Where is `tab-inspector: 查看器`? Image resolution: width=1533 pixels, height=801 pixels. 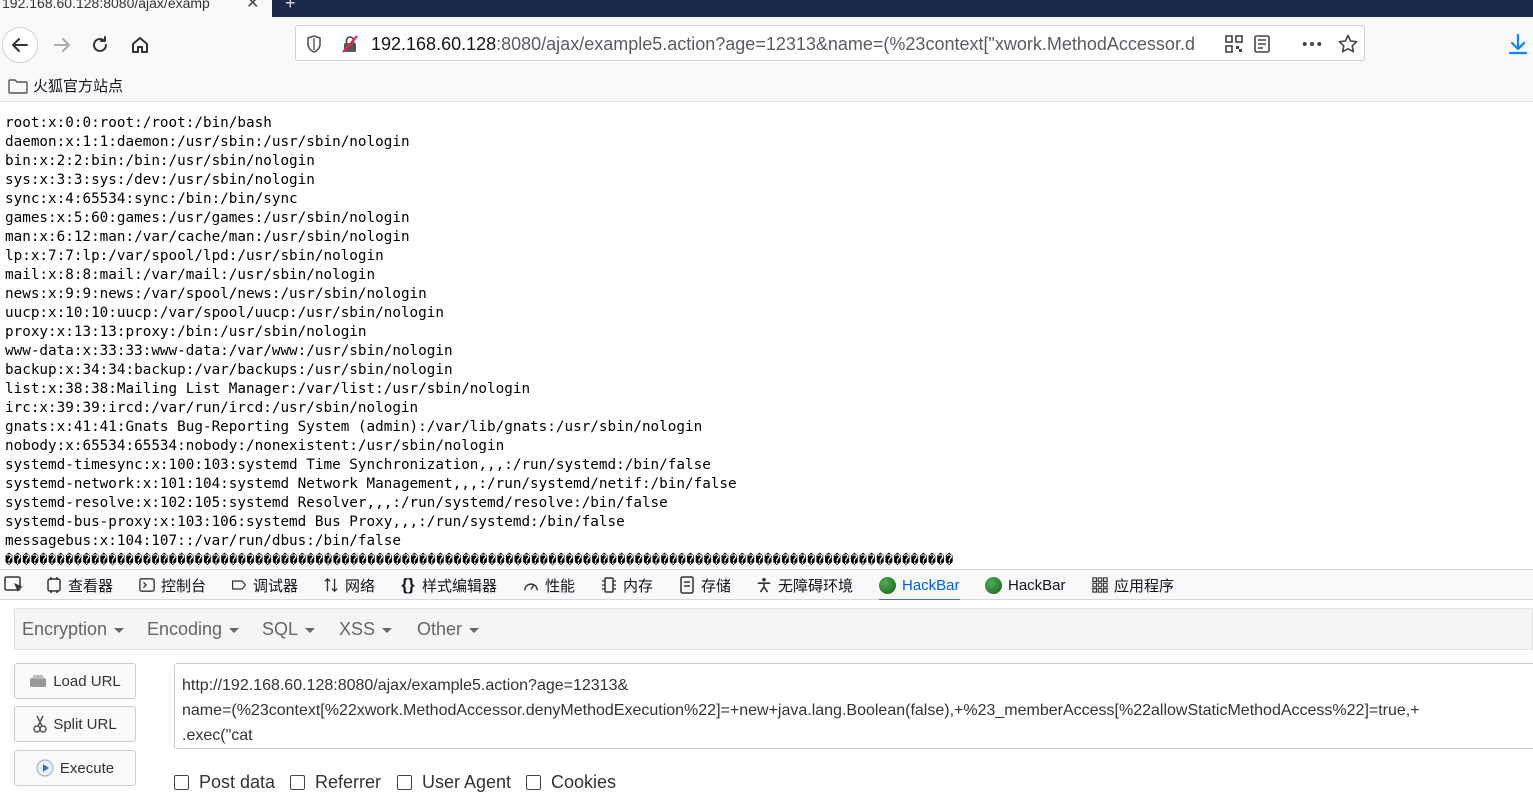 tab-inspector: 查看器 is located at coordinates (79, 585).